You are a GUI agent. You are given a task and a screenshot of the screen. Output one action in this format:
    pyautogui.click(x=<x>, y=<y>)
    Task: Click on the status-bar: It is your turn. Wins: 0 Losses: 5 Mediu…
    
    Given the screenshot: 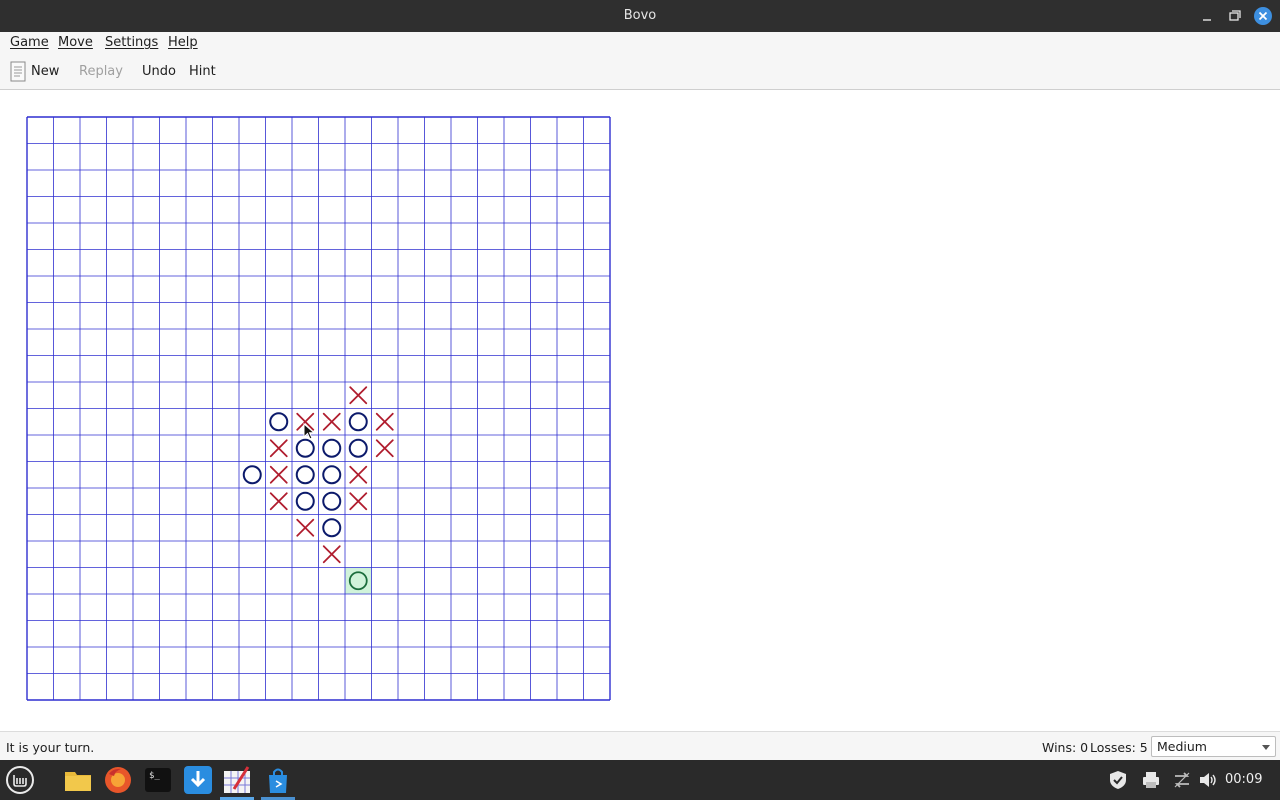 What is the action you would take?
    pyautogui.click(x=640, y=746)
    